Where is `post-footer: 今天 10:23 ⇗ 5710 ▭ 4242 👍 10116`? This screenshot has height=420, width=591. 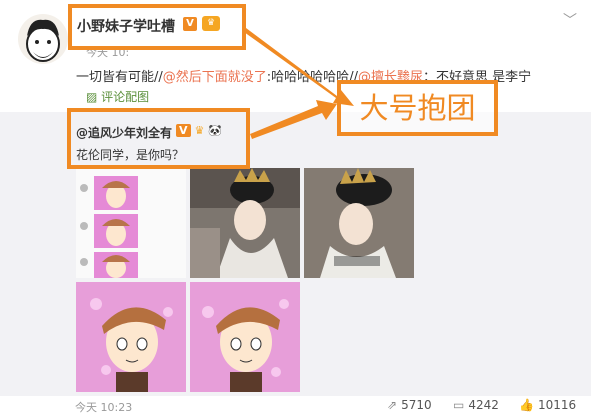
post-footer: 今天 10:23 ⇗ 5710 ▭ 4242 👍 10116 is located at coordinates (295, 408).